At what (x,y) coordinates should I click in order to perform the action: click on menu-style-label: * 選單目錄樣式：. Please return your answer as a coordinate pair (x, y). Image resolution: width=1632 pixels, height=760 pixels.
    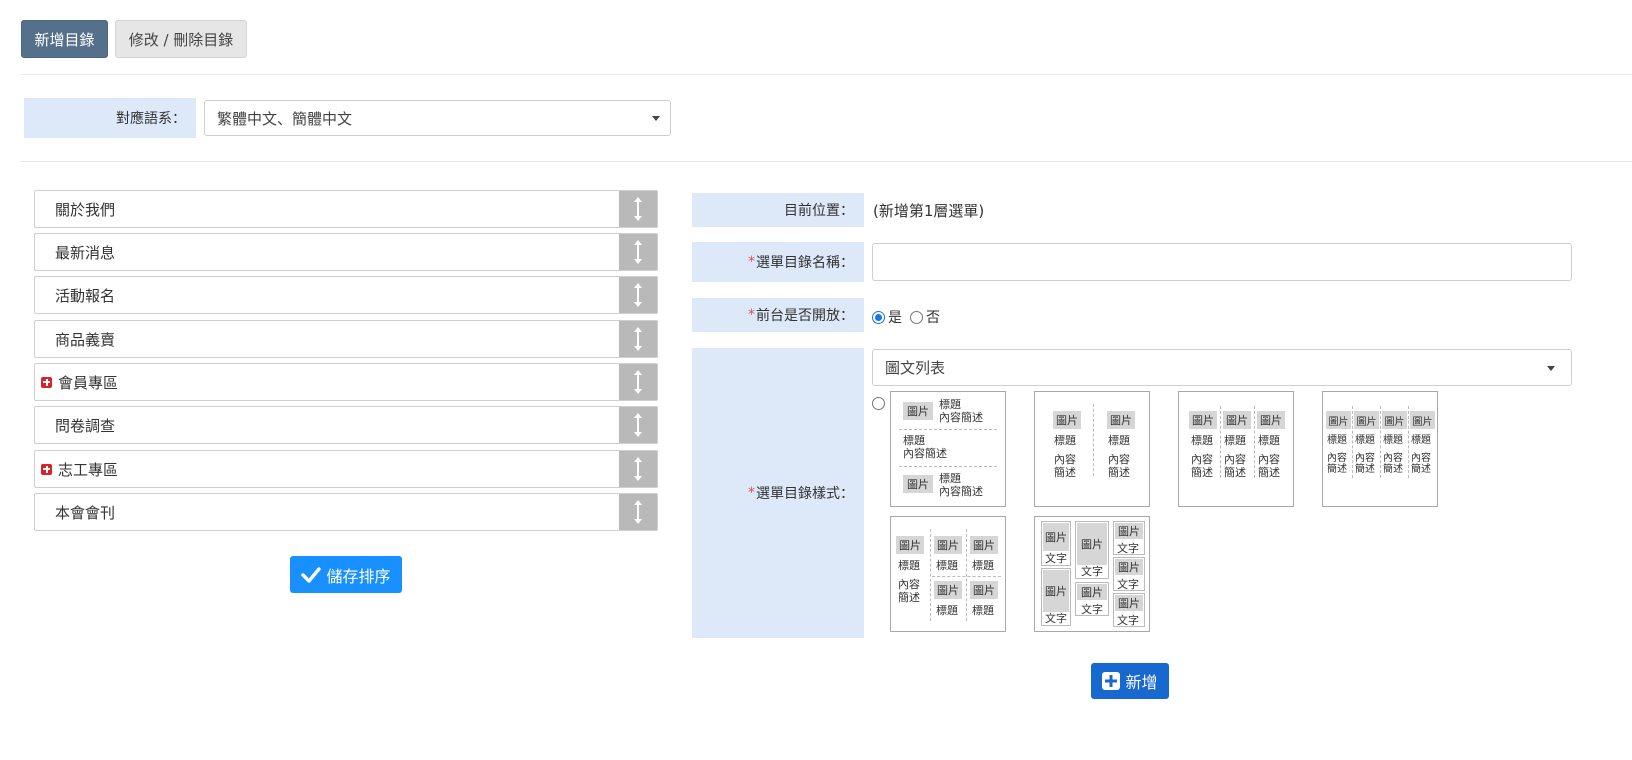
    Looking at the image, I should click on (778, 493).